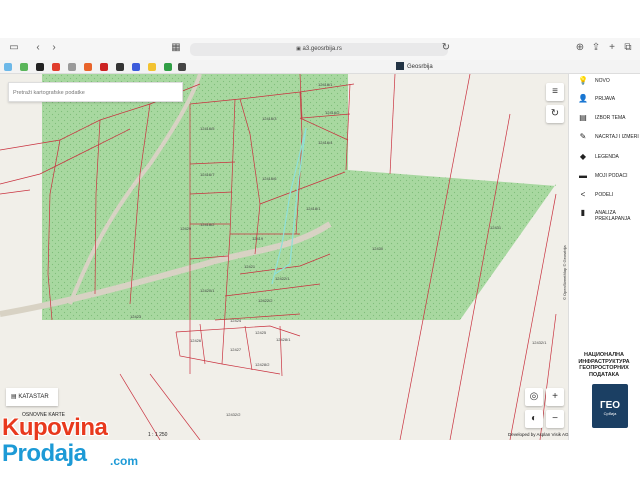 The image size is (640, 480). What do you see at coordinates (207, 174) in the screenshot?
I see `parcel-number: 12416/7` at bounding box center [207, 174].